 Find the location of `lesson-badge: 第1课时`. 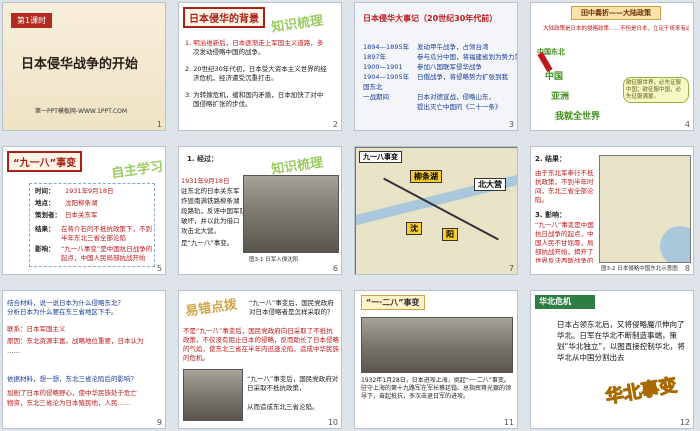

lesson-badge: 第1课时 is located at coordinates (32, 20).